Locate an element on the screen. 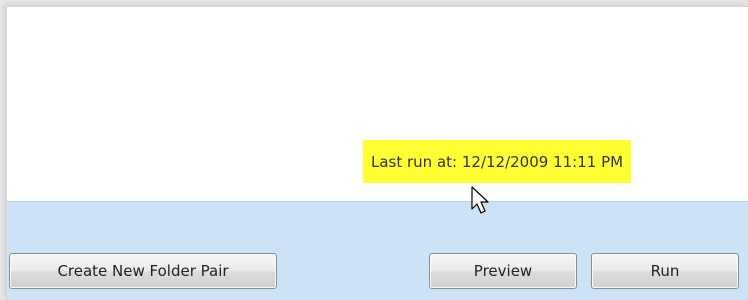  create-new-folder-pair-button: Create New Folder Pair is located at coordinates (143, 271).